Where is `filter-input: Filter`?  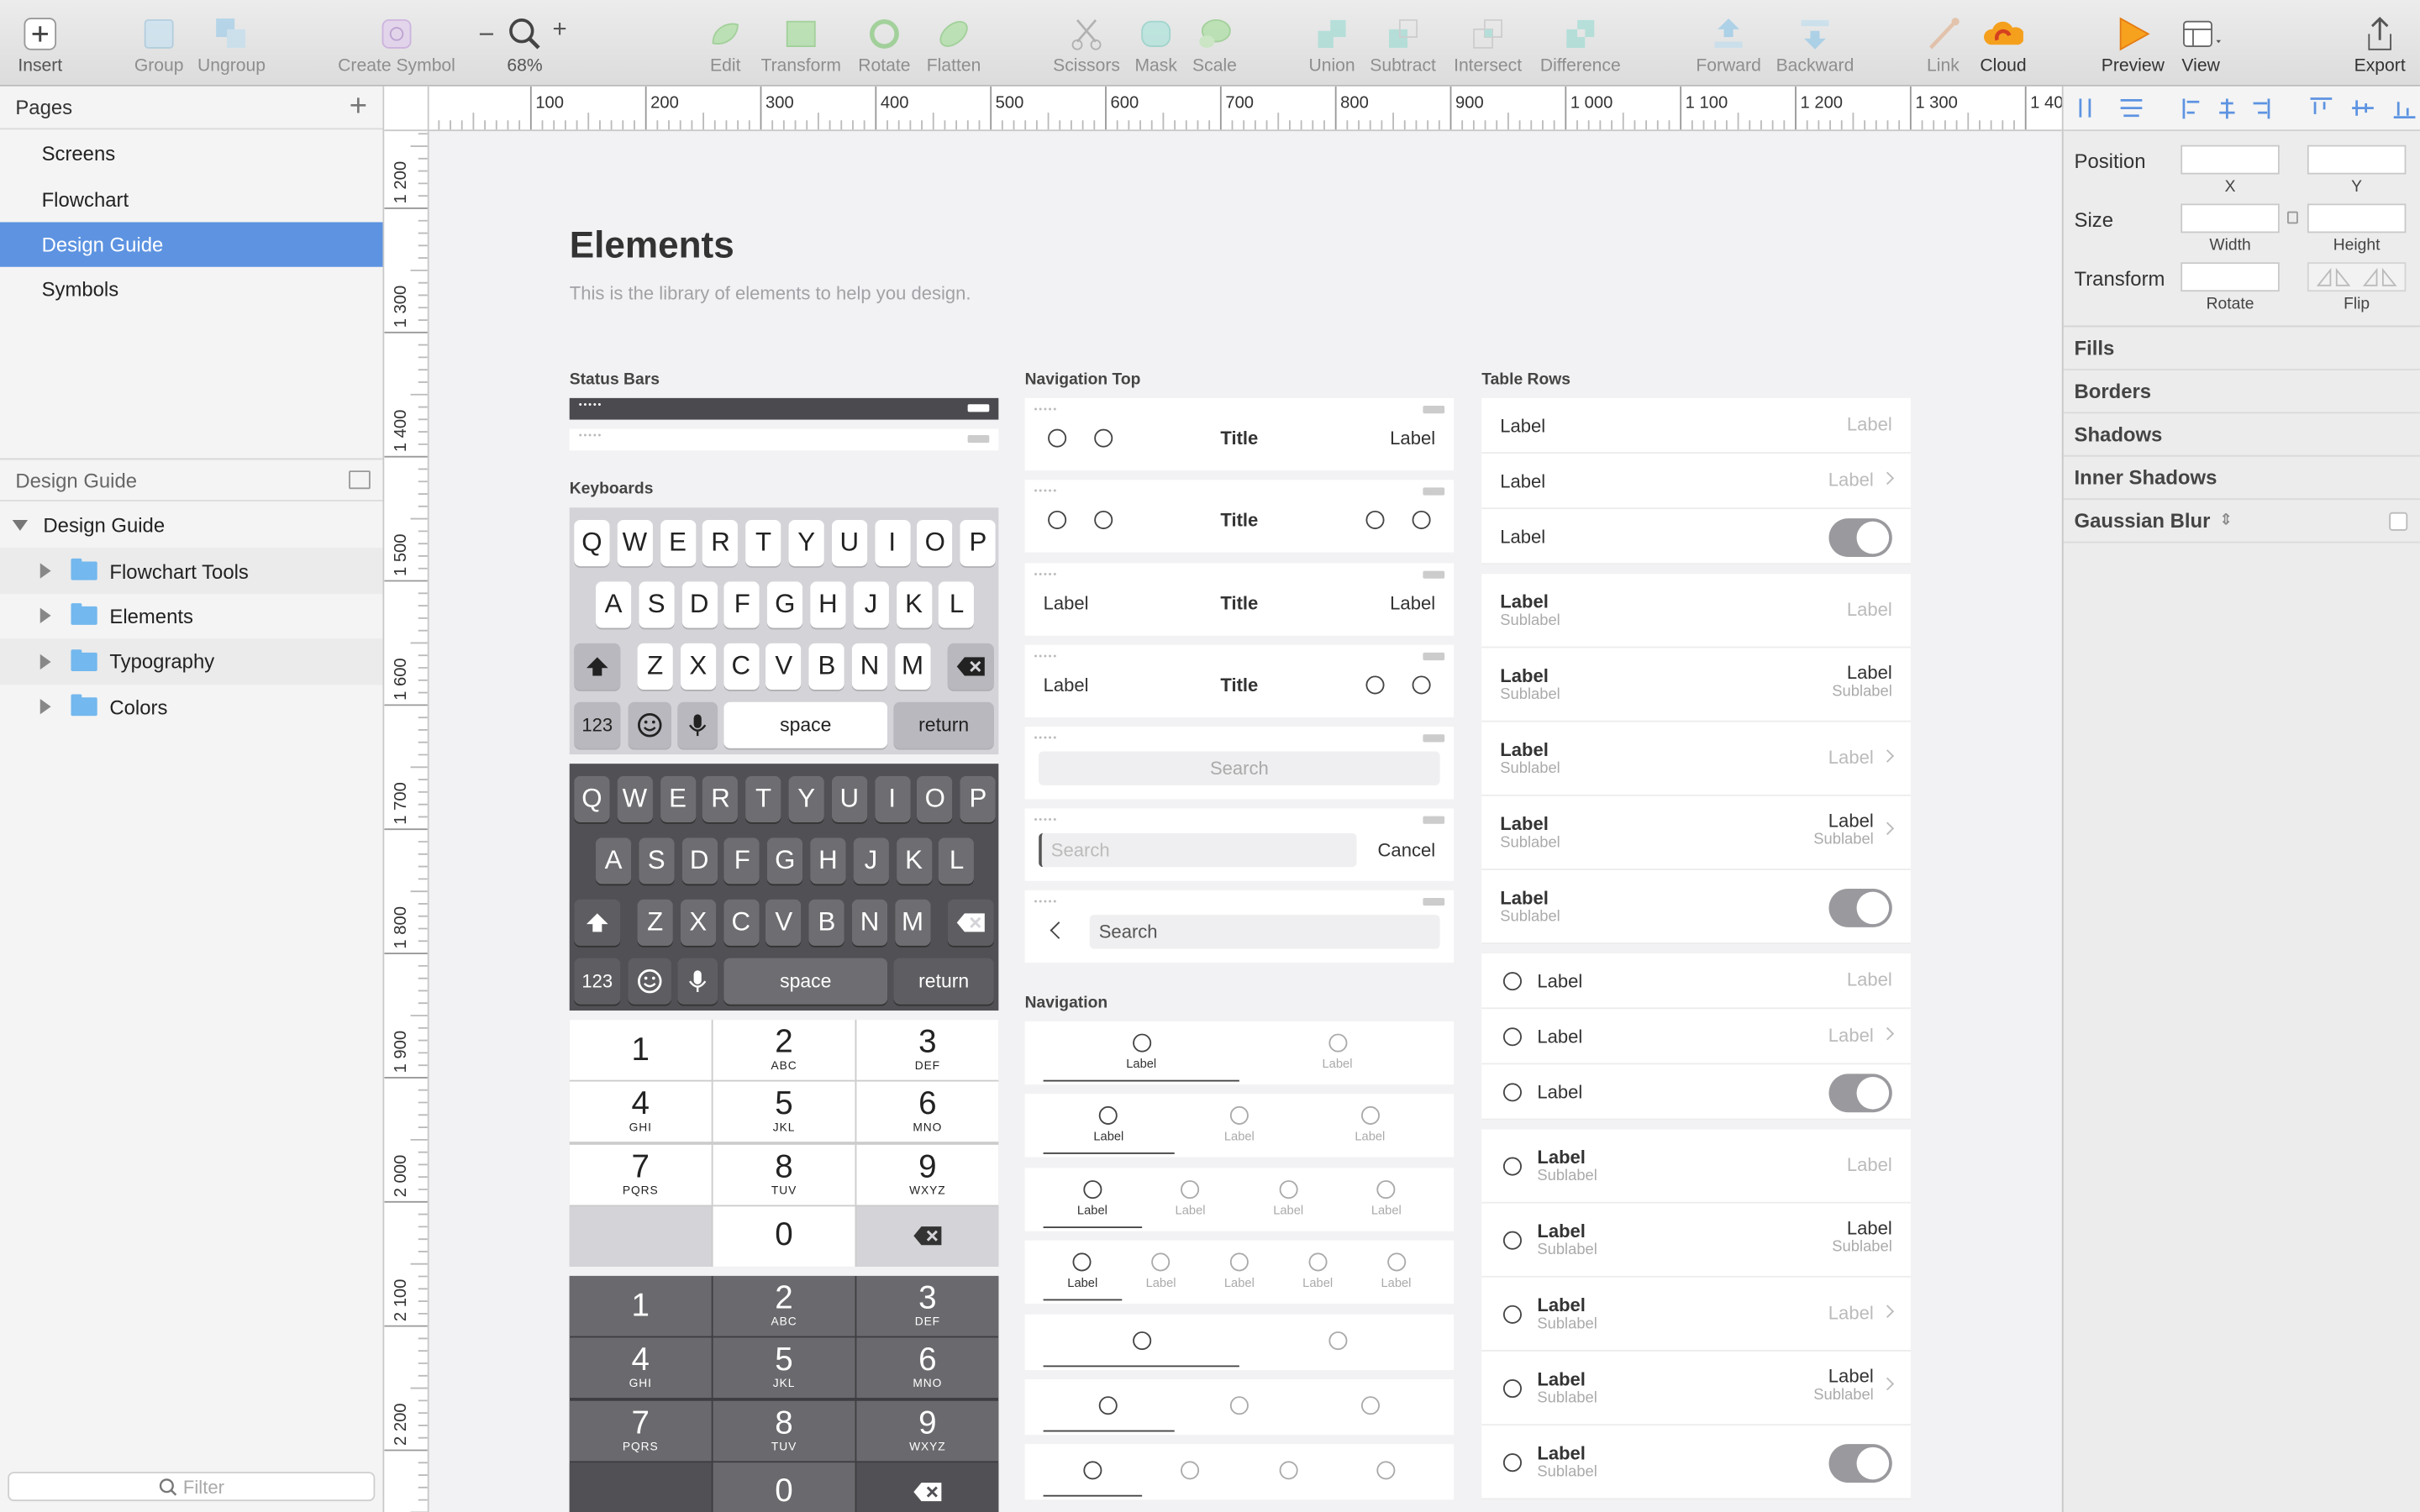 filter-input: Filter is located at coordinates (192, 1487).